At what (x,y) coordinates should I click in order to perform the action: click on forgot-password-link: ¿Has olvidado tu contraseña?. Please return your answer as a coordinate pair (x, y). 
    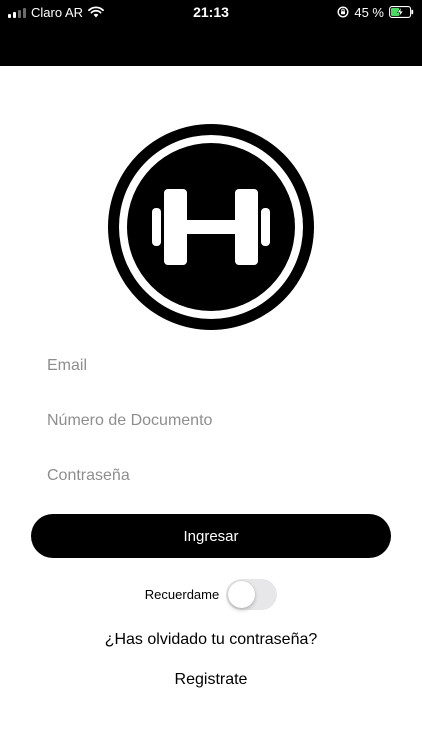
    Looking at the image, I should click on (211, 640).